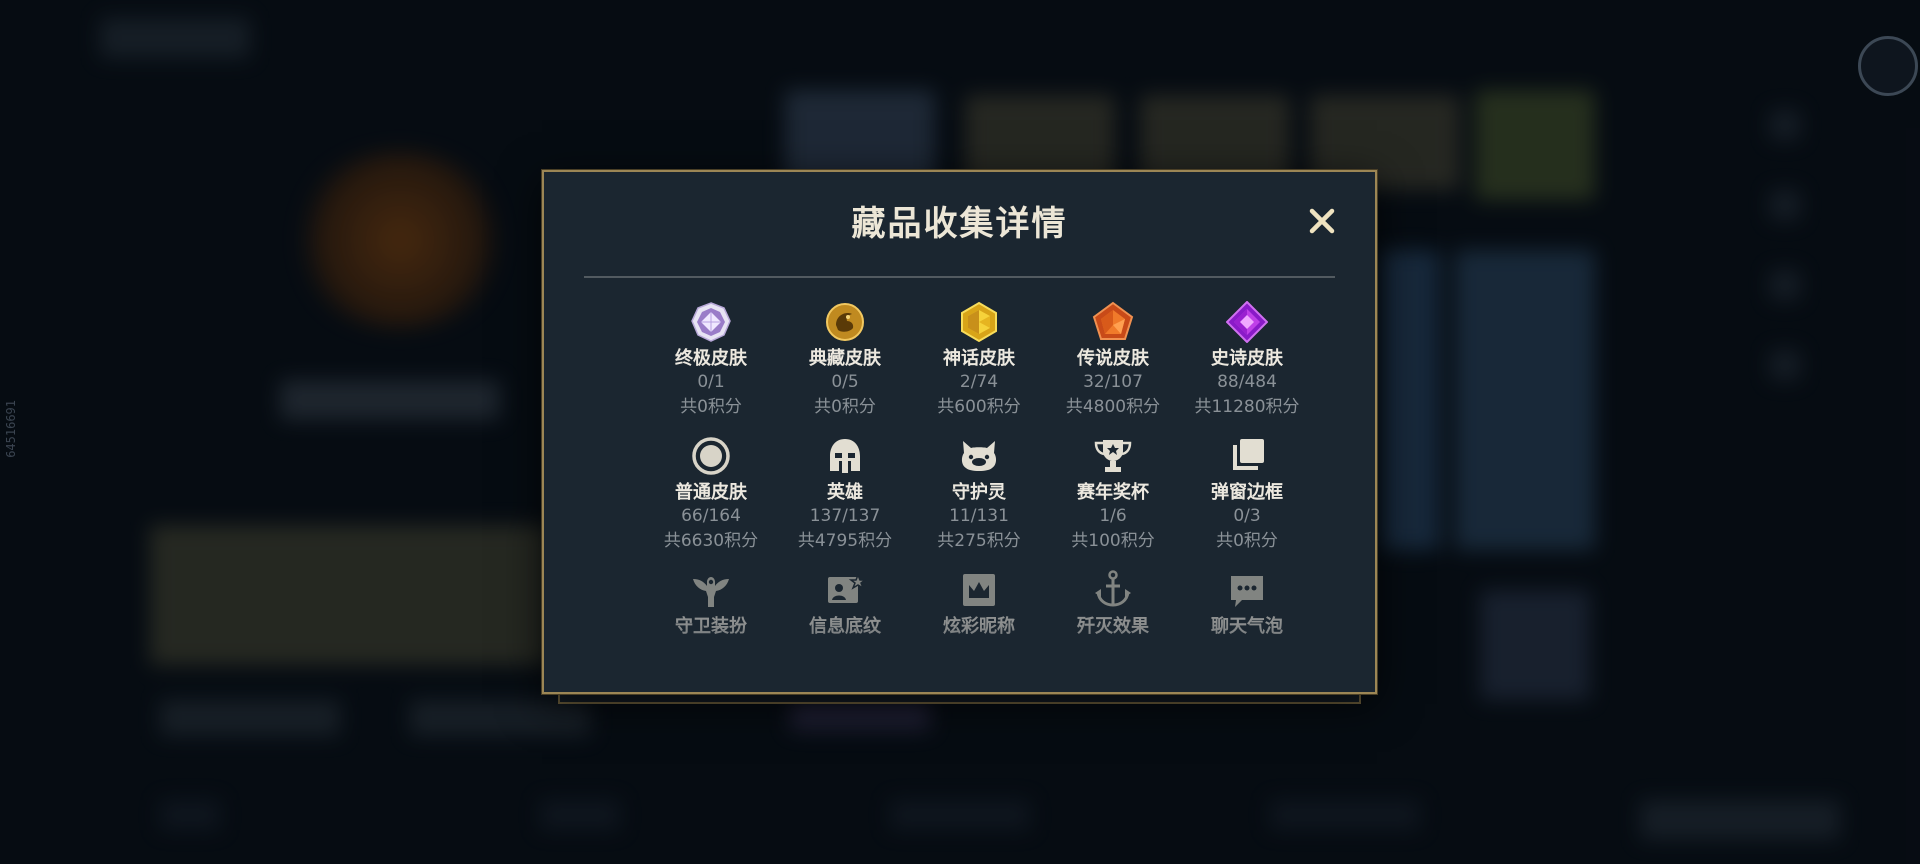  Describe the element at coordinates (1247, 516) in the screenshot. I see `item-count: 0/3` at that location.